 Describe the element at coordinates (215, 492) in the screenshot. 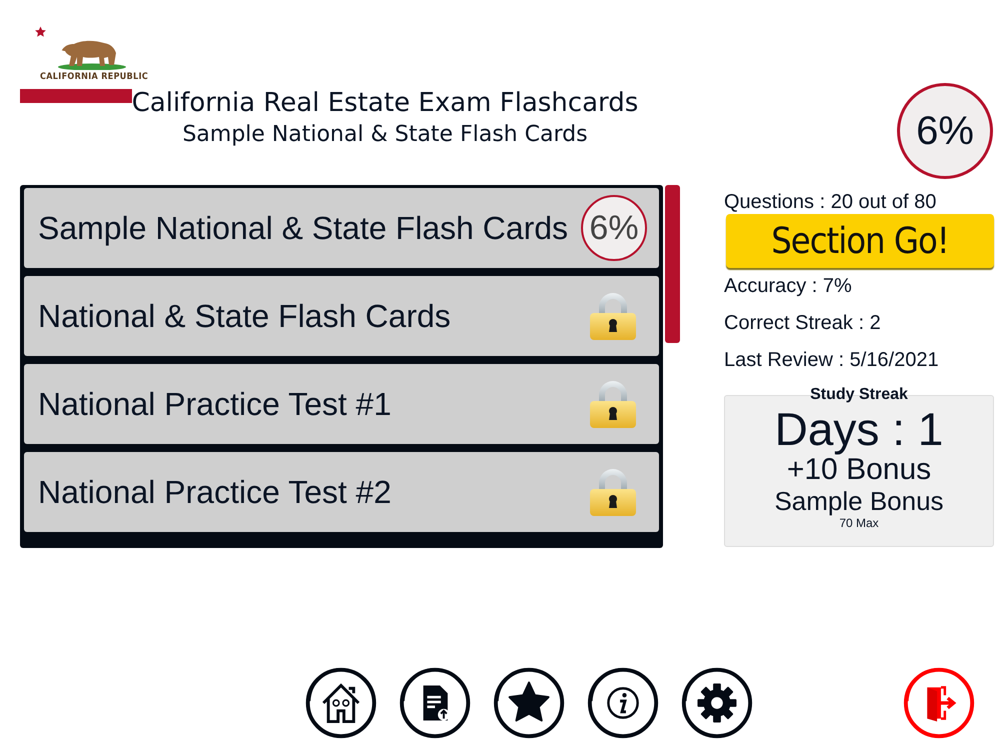

I see `deck-title: National Practice Test #2` at that location.